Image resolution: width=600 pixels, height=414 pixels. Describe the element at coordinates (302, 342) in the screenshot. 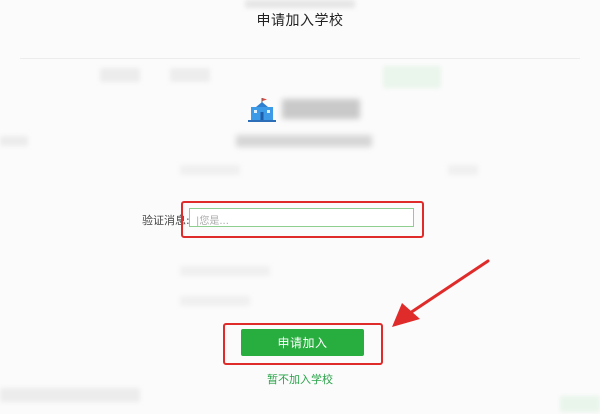

I see `apply-join-button: 申请加入` at that location.